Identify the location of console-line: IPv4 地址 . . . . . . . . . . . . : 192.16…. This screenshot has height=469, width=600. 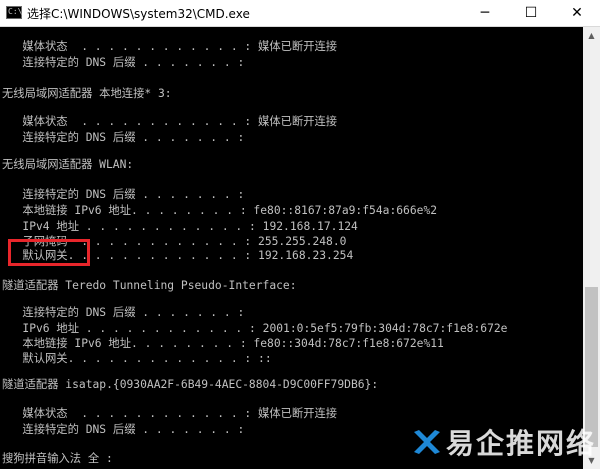
(180, 226).